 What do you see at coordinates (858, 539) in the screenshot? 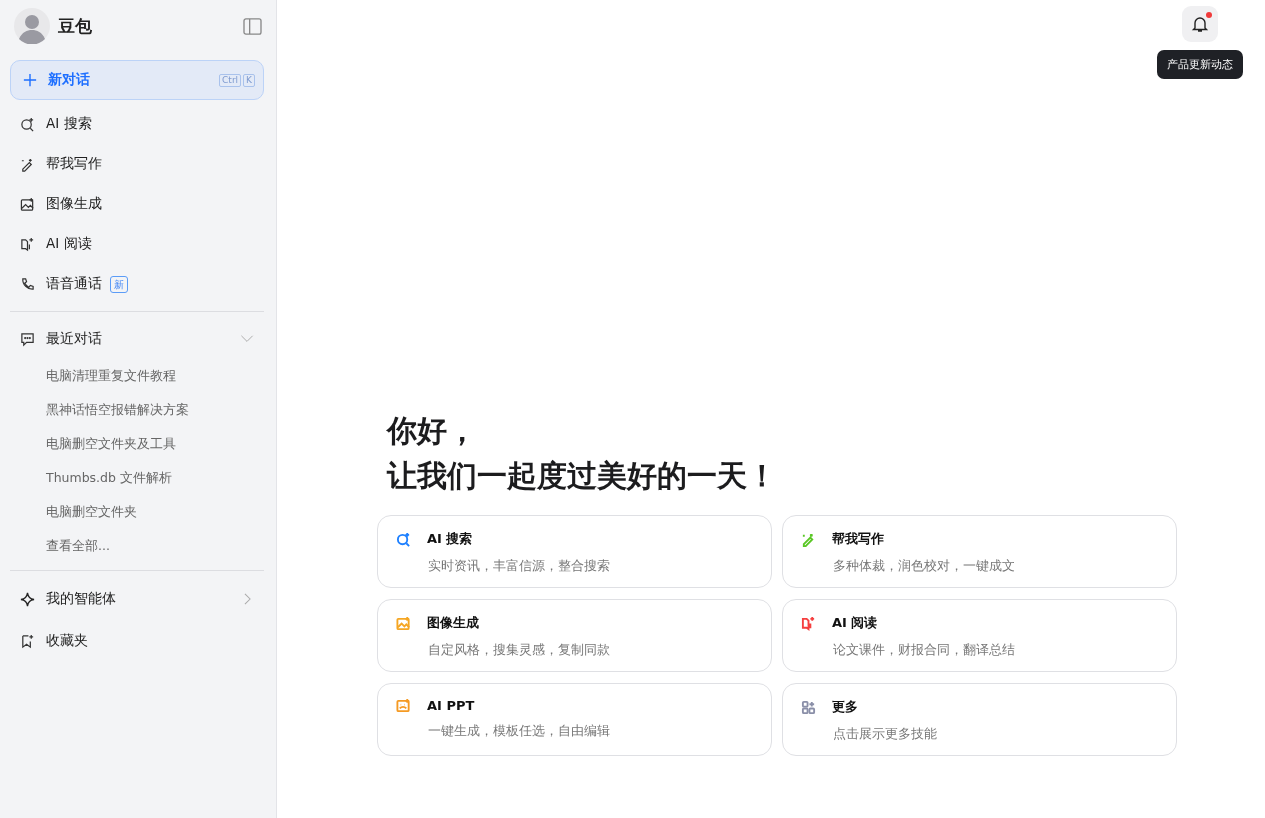
I see `skill-title: 帮我写作` at bounding box center [858, 539].